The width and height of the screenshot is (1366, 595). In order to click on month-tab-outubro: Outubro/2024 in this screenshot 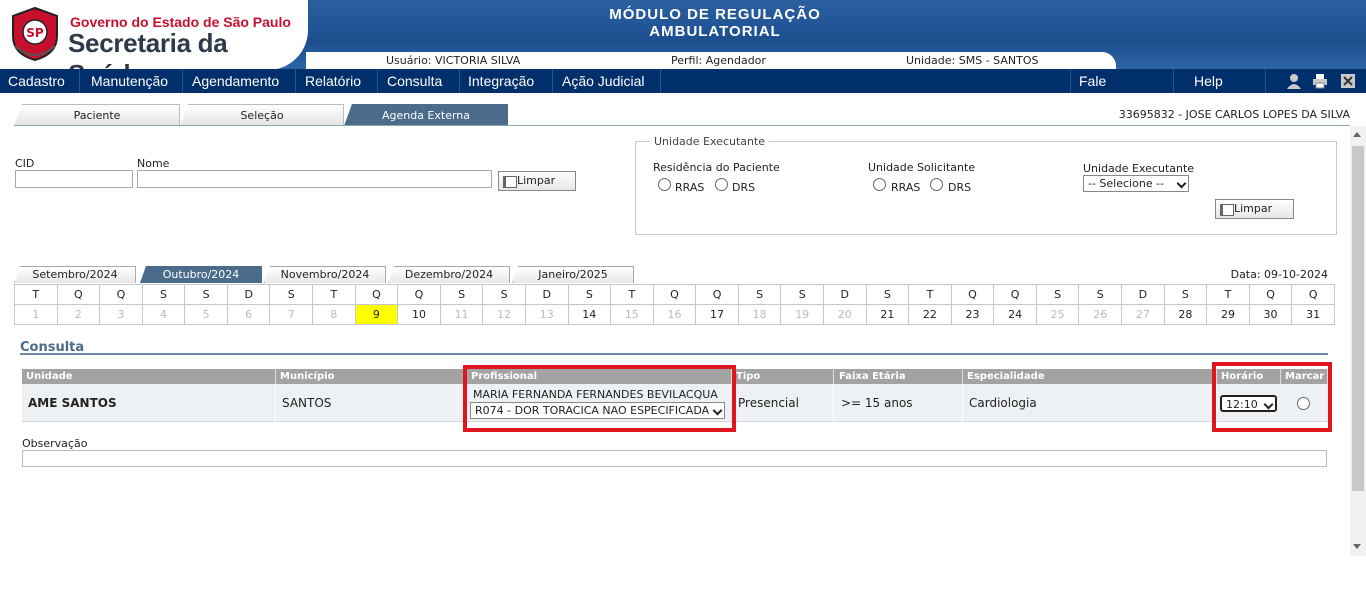, I will do `click(201, 274)`.